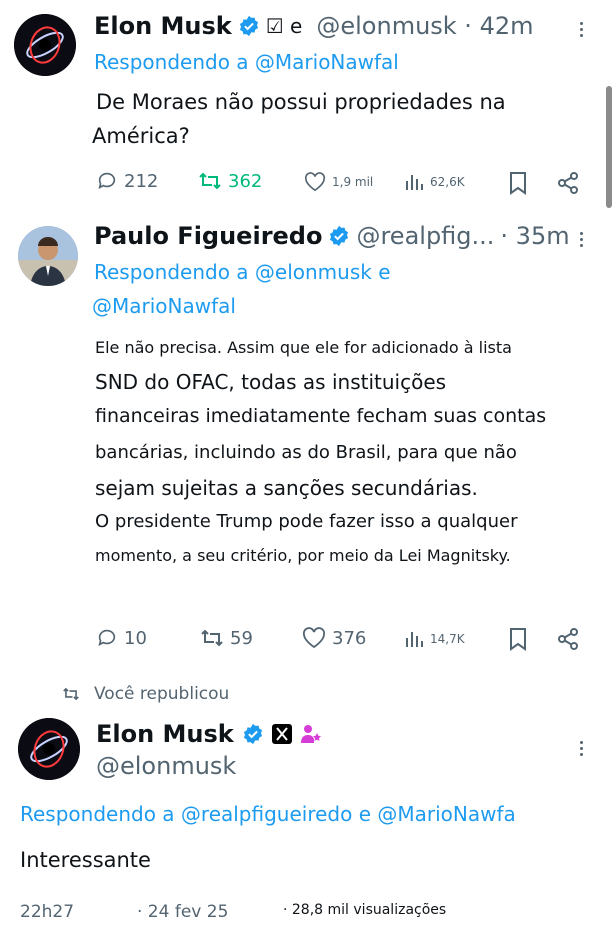 This screenshot has width=612, height=944. What do you see at coordinates (281, 734) in the screenshot?
I see `x-logo-icon` at bounding box center [281, 734].